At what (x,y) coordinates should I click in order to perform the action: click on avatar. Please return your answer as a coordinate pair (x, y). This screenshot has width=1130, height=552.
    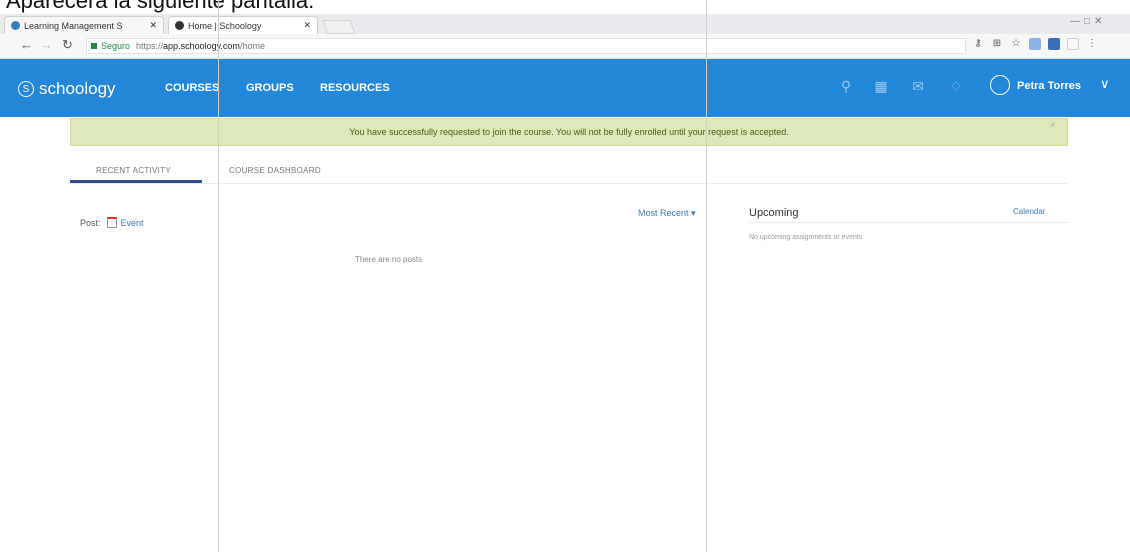
    Looking at the image, I should click on (1000, 85).